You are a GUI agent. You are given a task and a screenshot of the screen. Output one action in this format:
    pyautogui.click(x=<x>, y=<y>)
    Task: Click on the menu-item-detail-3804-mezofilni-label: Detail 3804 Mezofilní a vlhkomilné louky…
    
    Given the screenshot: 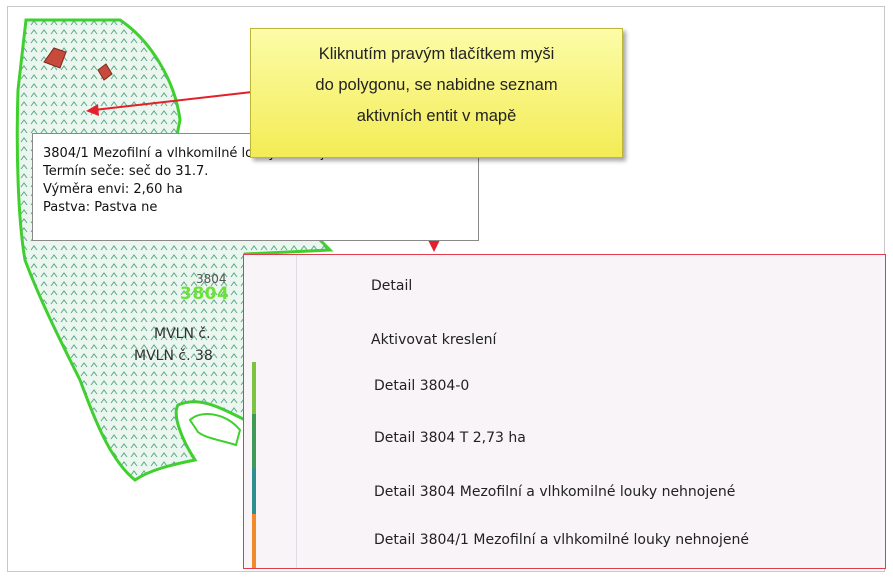 What is the action you would take?
    pyautogui.click(x=555, y=492)
    